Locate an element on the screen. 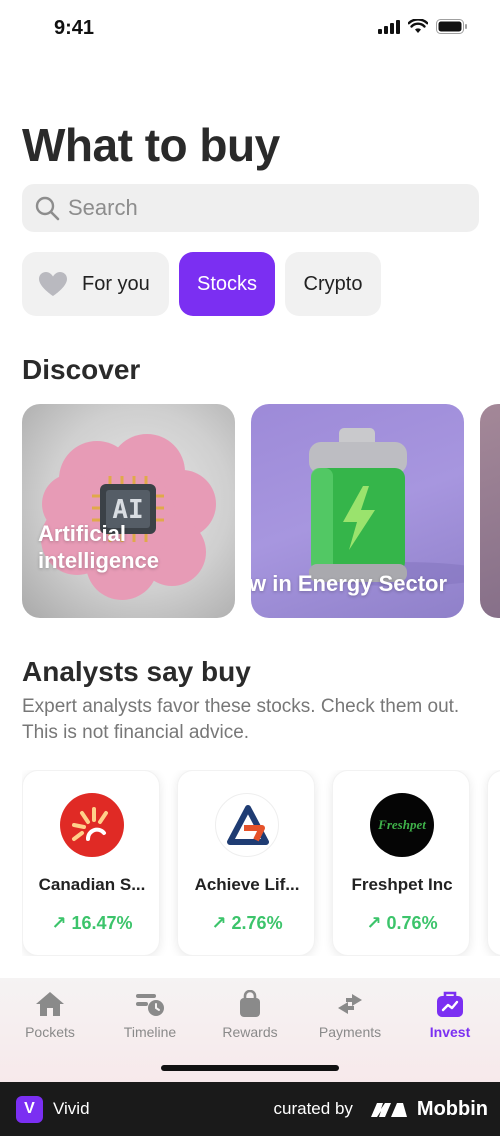 The width and height of the screenshot is (500, 1136). stock-change: ↗ 0.76% is located at coordinates (402, 923).